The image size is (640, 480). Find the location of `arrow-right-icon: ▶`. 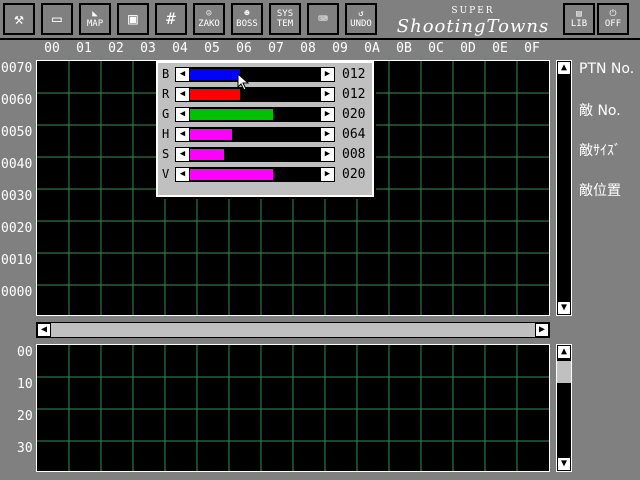

arrow-right-icon: ▶ is located at coordinates (542, 329).